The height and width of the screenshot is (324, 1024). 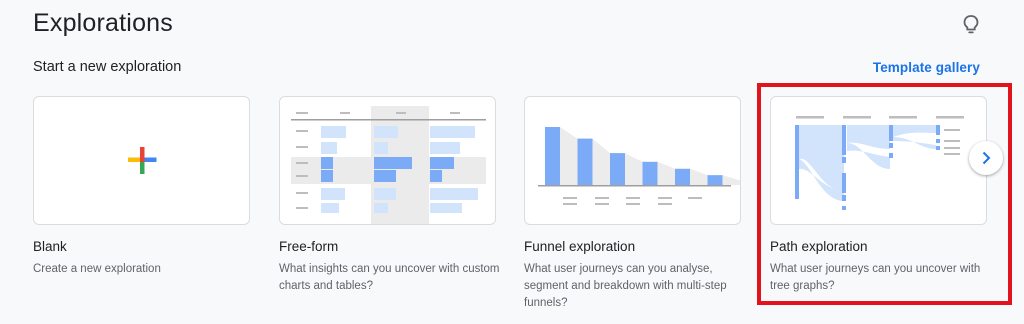 What do you see at coordinates (50, 246) in the screenshot?
I see `card-title: Blank` at bounding box center [50, 246].